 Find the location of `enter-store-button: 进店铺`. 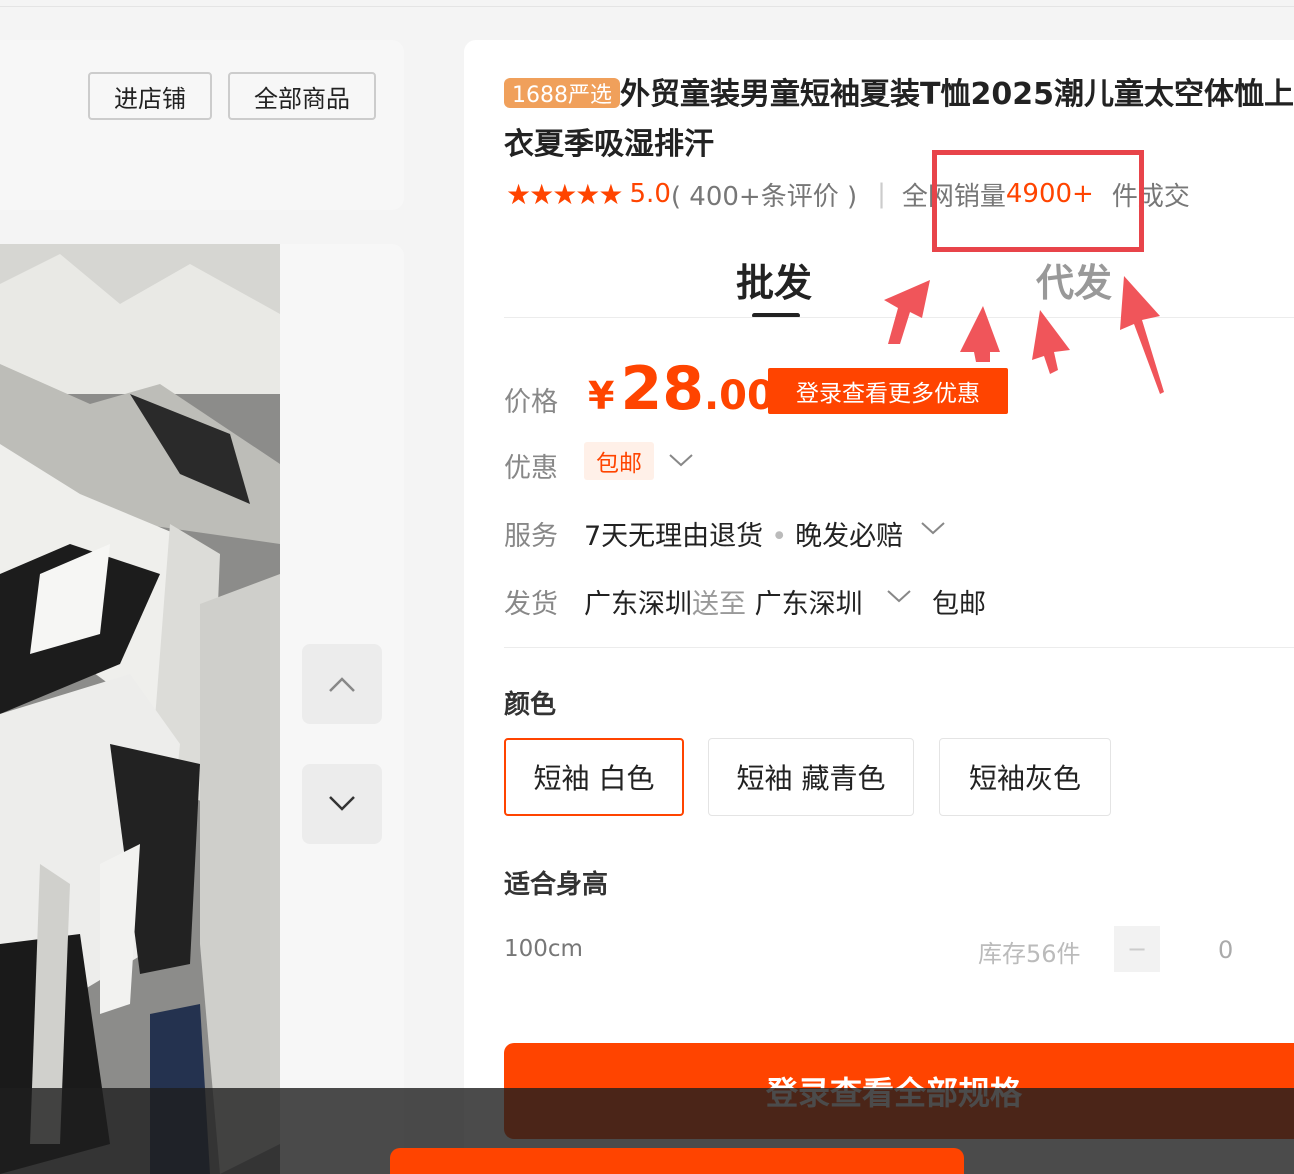

enter-store-button: 进店铺 is located at coordinates (150, 96).